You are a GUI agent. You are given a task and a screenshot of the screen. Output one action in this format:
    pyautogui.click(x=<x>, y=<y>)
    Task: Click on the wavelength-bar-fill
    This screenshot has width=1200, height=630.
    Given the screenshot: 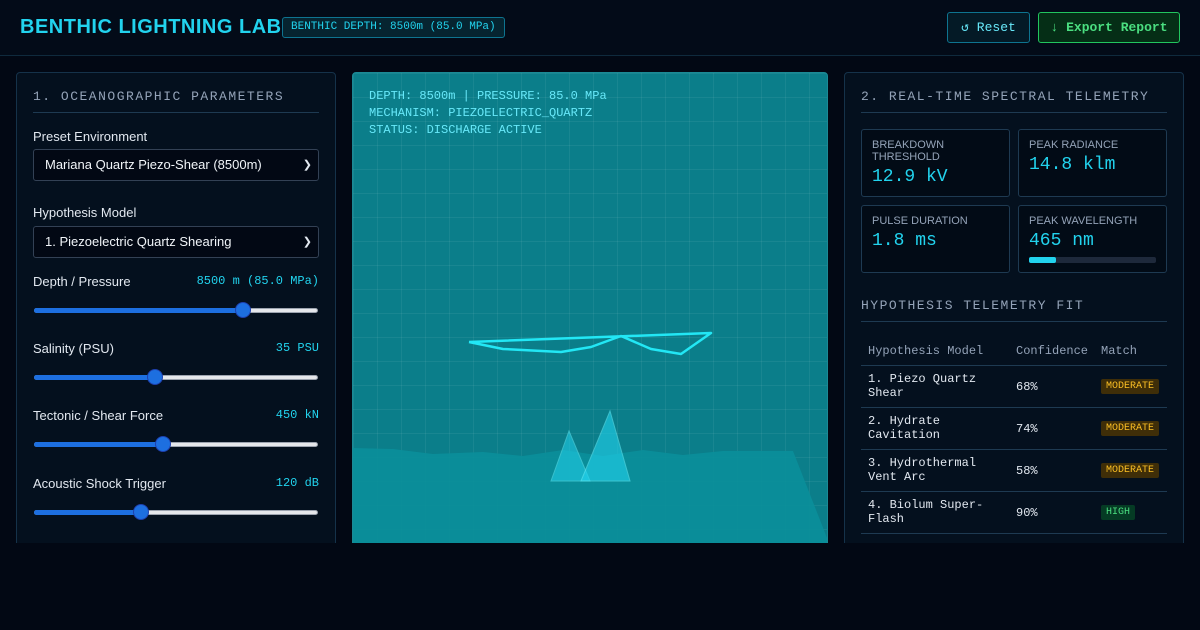 What is the action you would take?
    pyautogui.click(x=1042, y=260)
    